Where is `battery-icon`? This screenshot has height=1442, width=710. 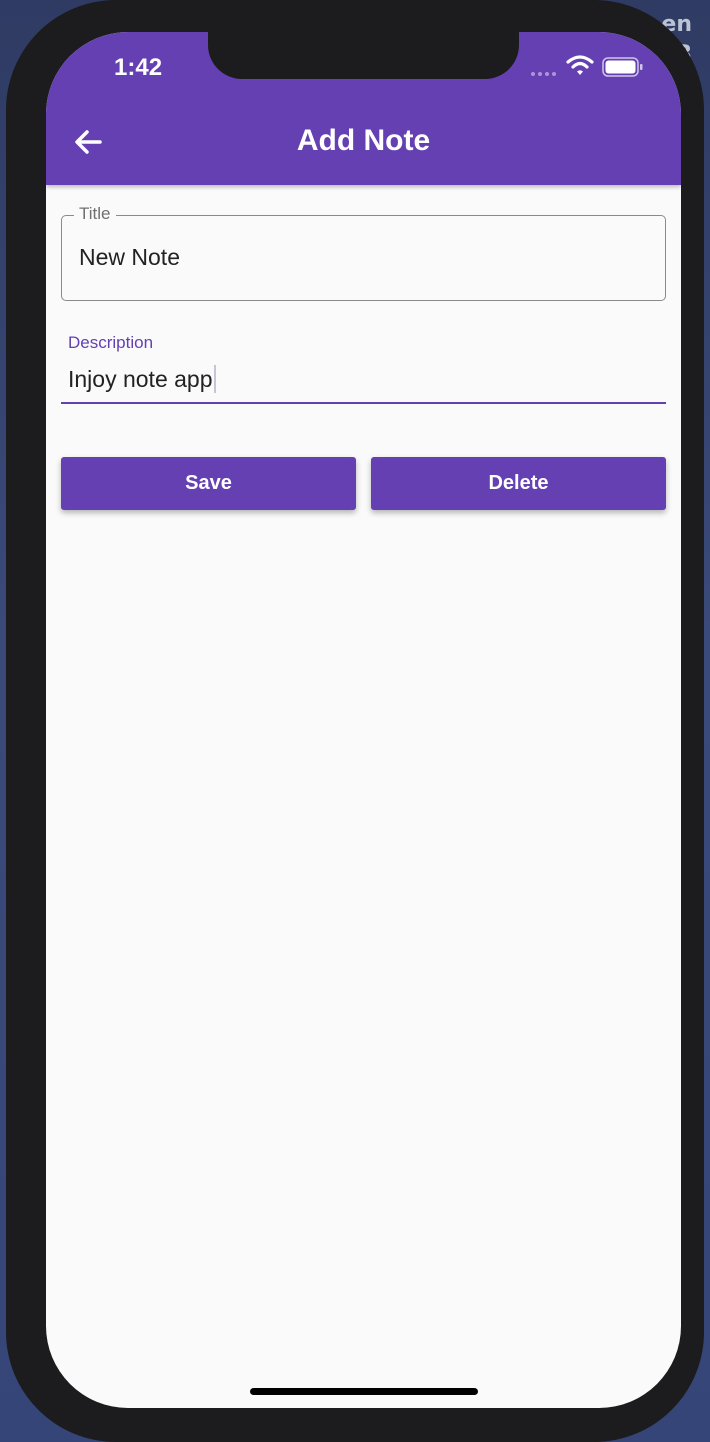 battery-icon is located at coordinates (622, 67).